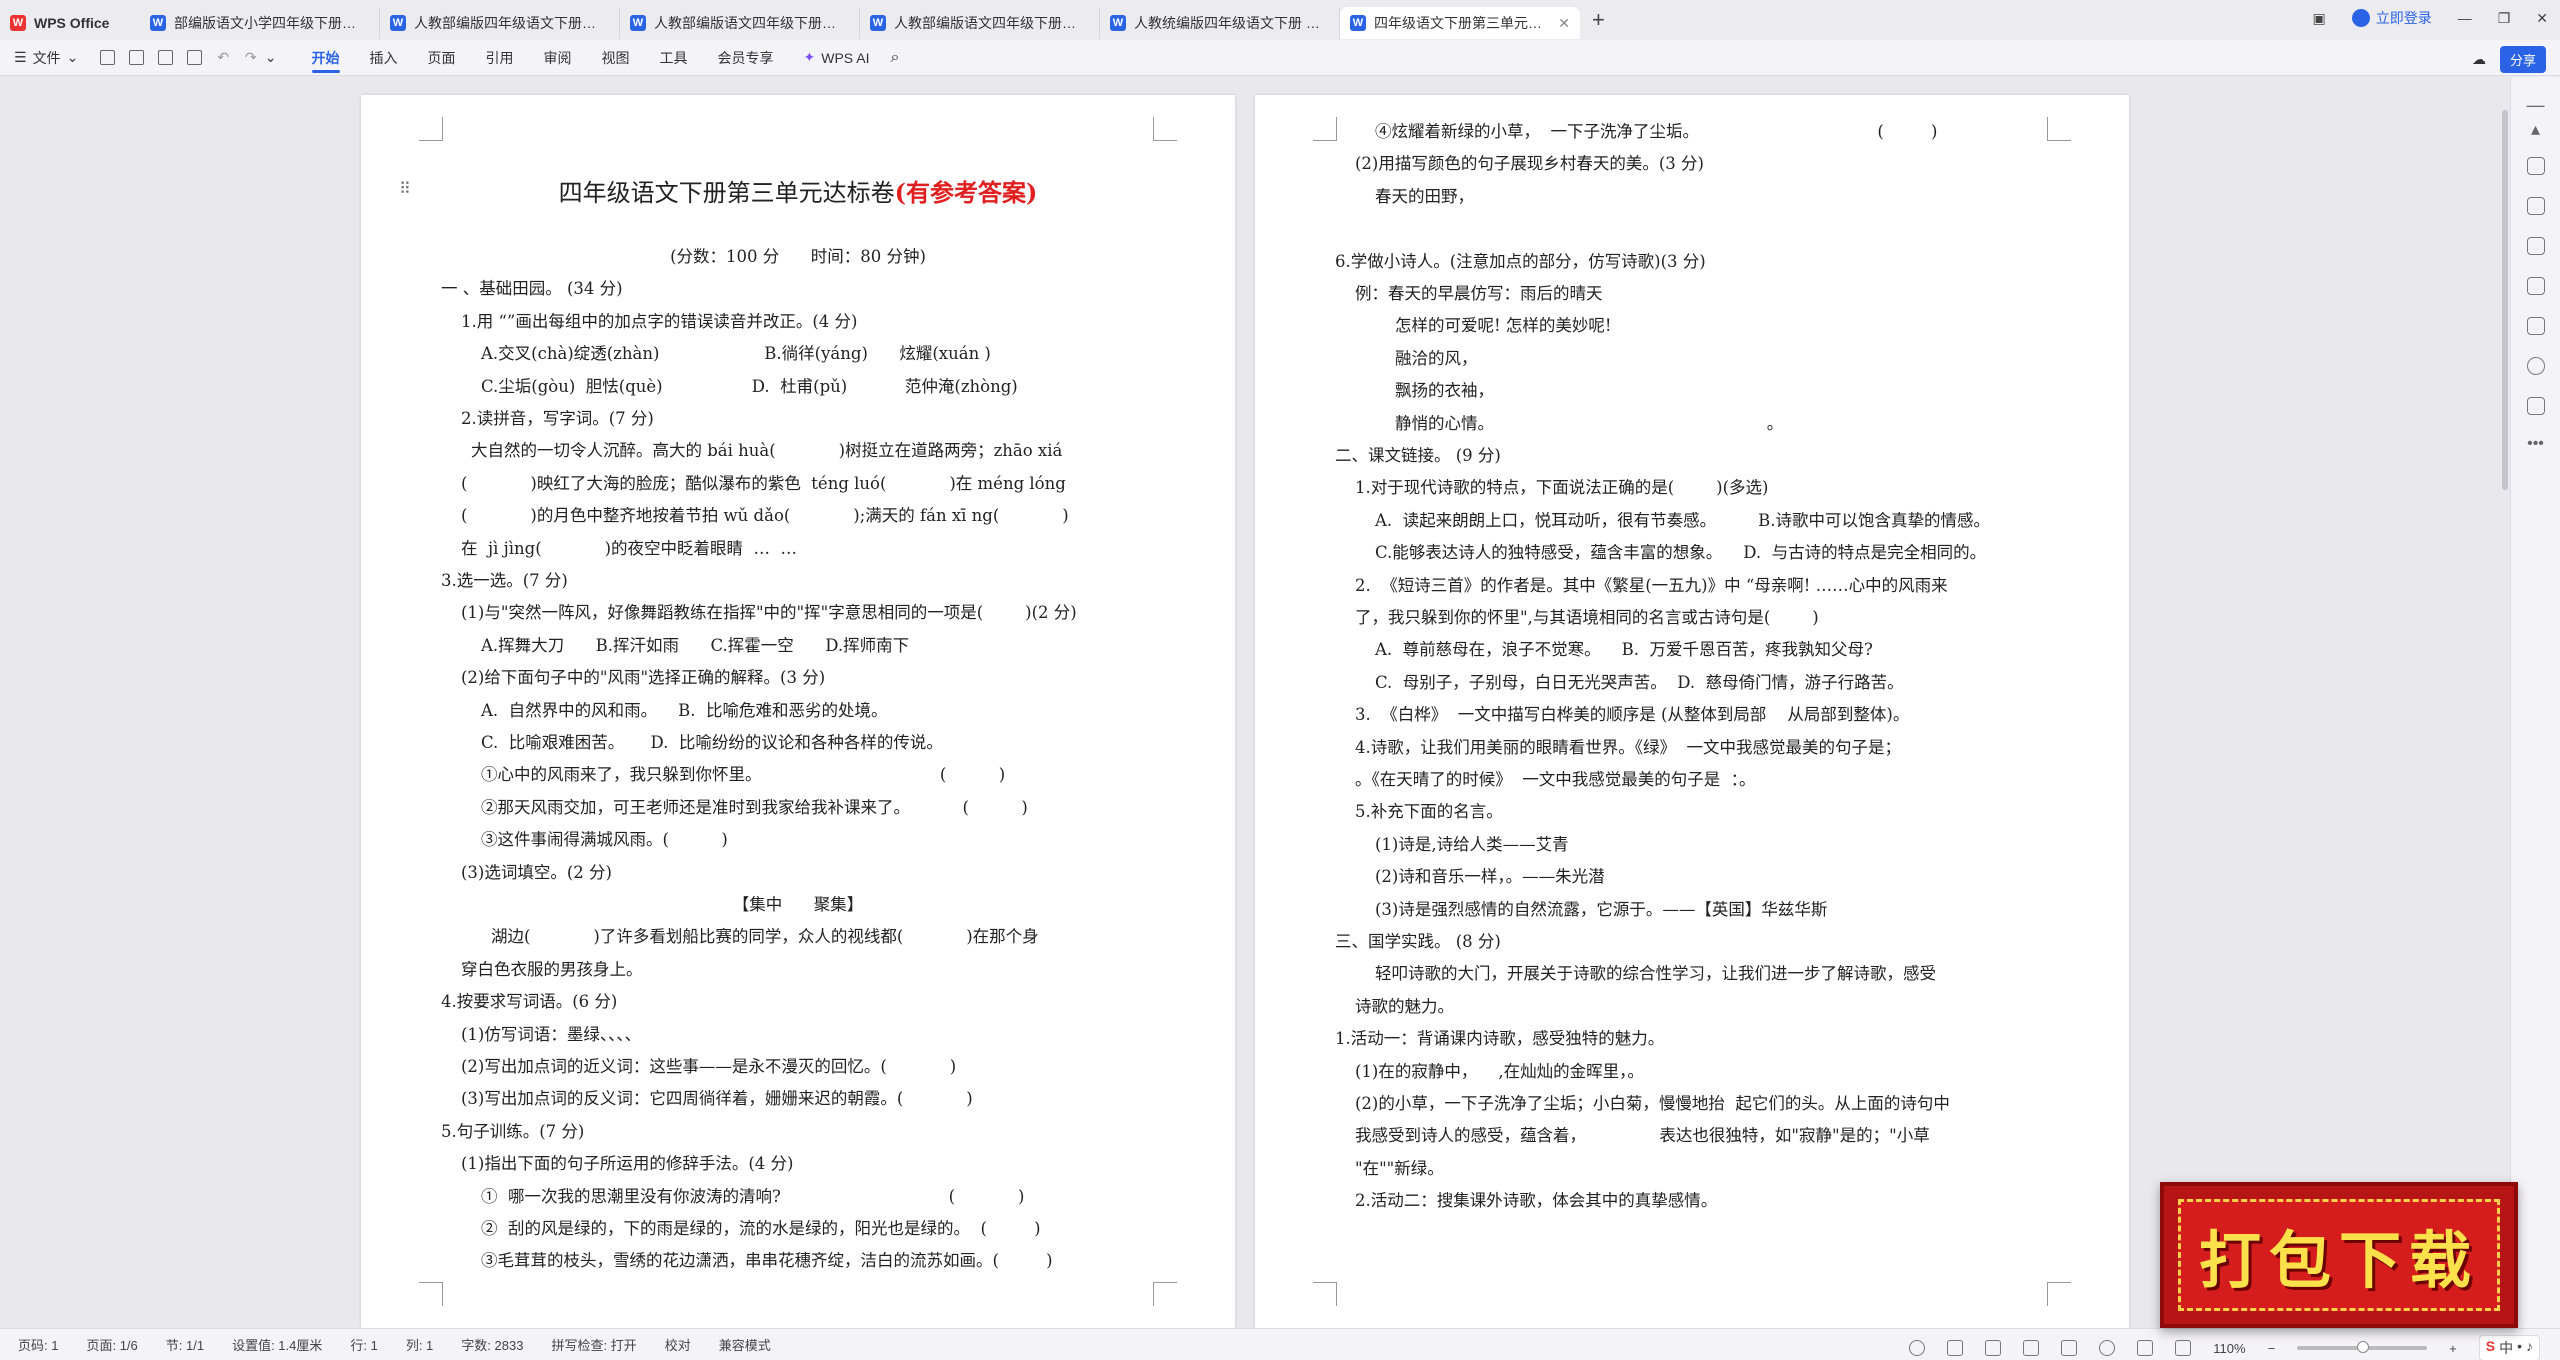  I want to click on zoom-level: 110%, so click(2229, 1348).